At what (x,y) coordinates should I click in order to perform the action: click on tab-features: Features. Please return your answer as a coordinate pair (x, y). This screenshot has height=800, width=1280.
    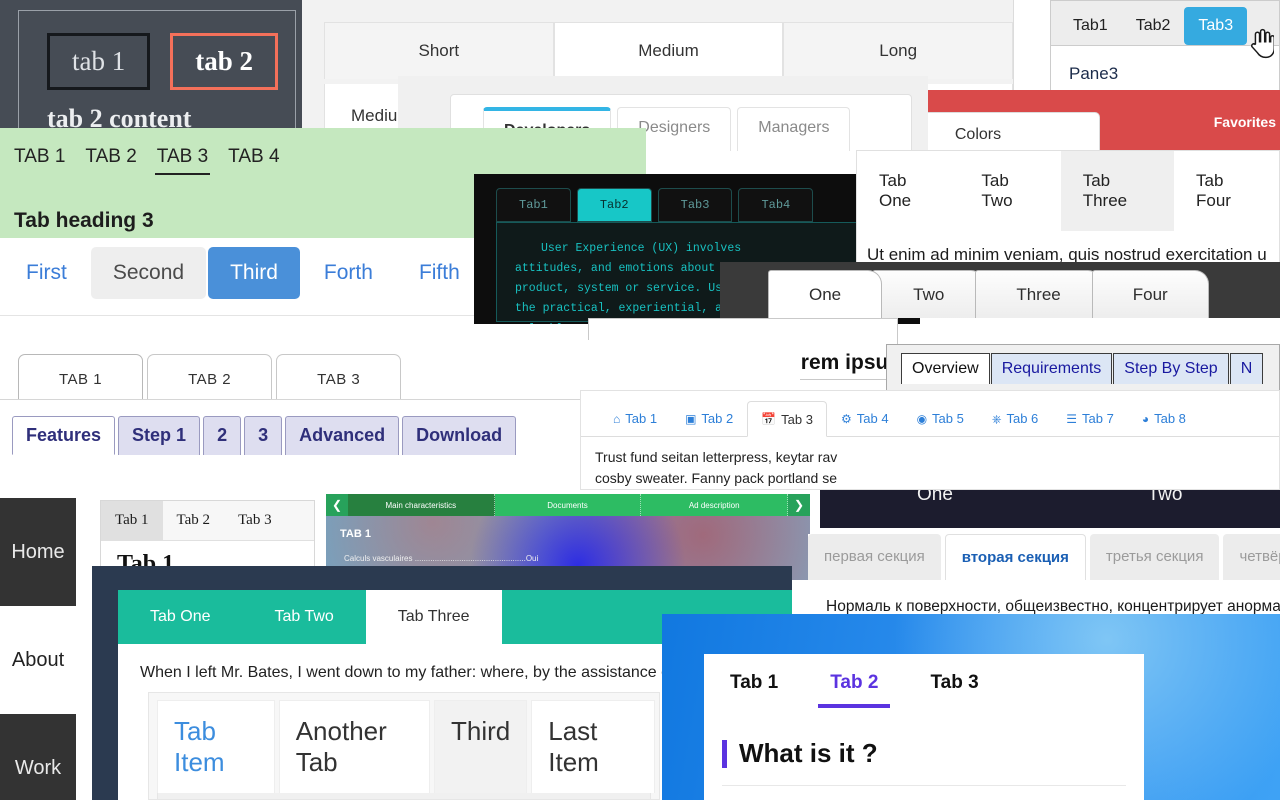
    Looking at the image, I should click on (64, 435).